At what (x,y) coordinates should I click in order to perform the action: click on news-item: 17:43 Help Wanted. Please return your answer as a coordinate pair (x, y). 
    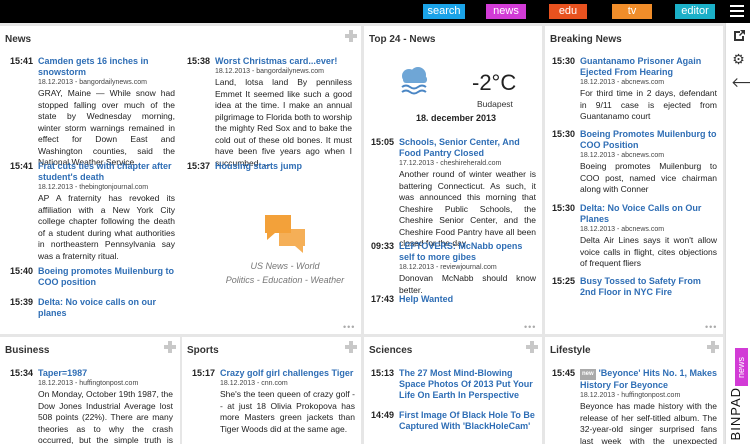
    Looking at the image, I should click on (453, 299).